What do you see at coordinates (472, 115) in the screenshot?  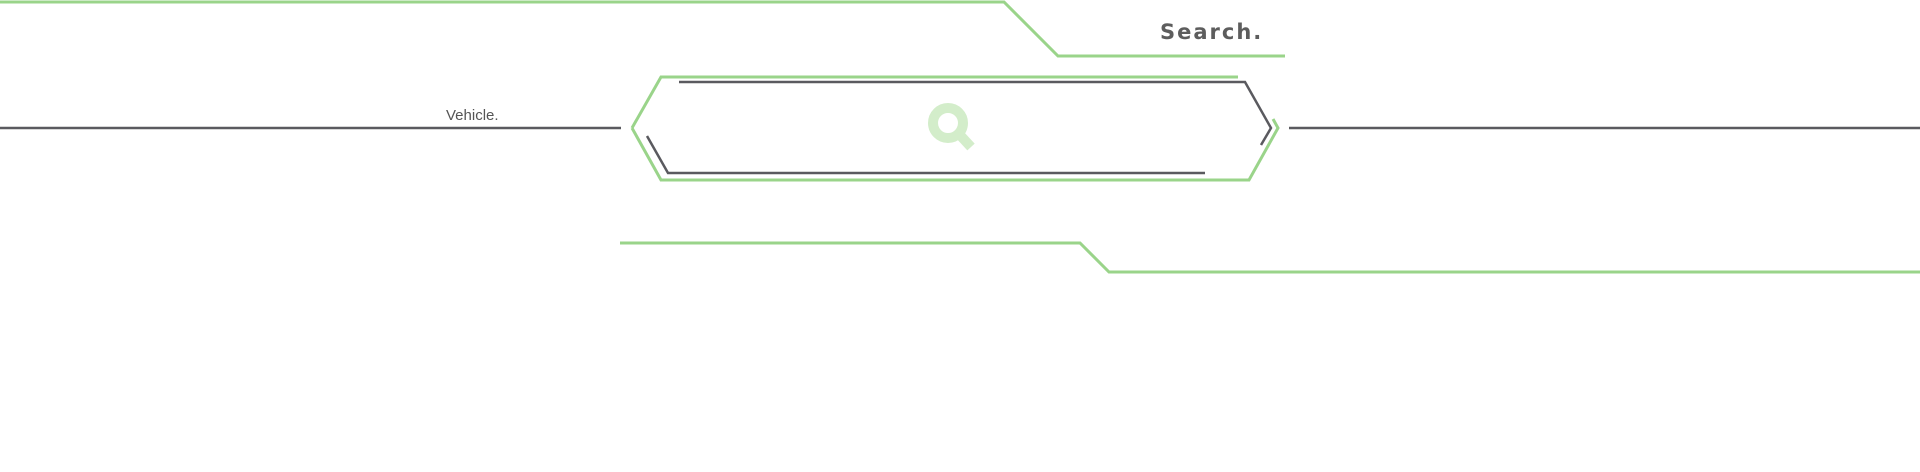 I see `vehicle-label: Vehicle.` at bounding box center [472, 115].